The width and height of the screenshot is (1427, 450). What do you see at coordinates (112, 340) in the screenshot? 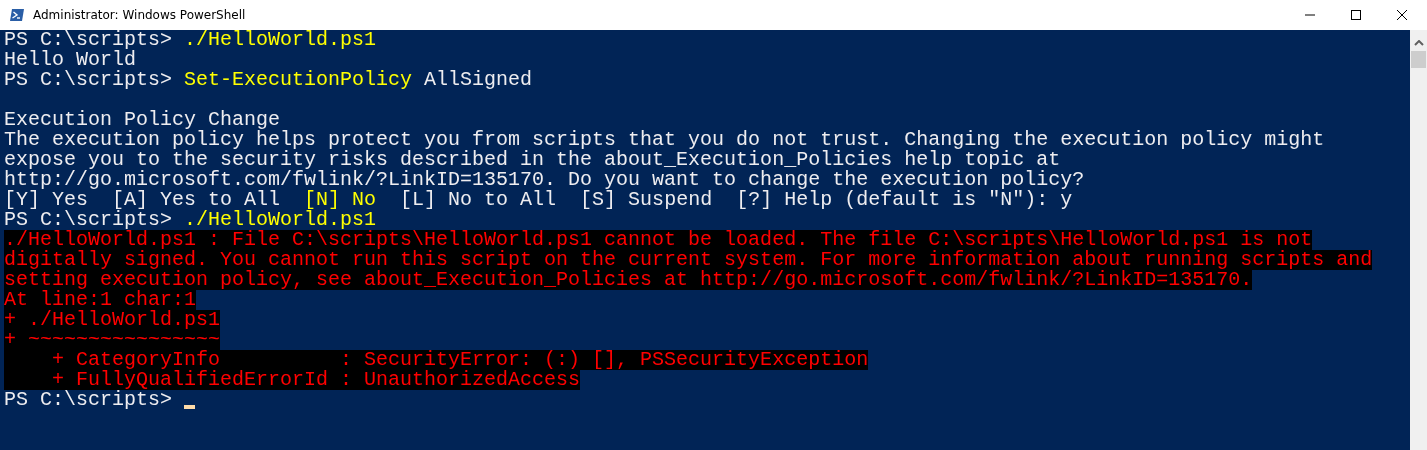
I see `error-text: + ~~~~~~~~~~~~~~~~` at bounding box center [112, 340].